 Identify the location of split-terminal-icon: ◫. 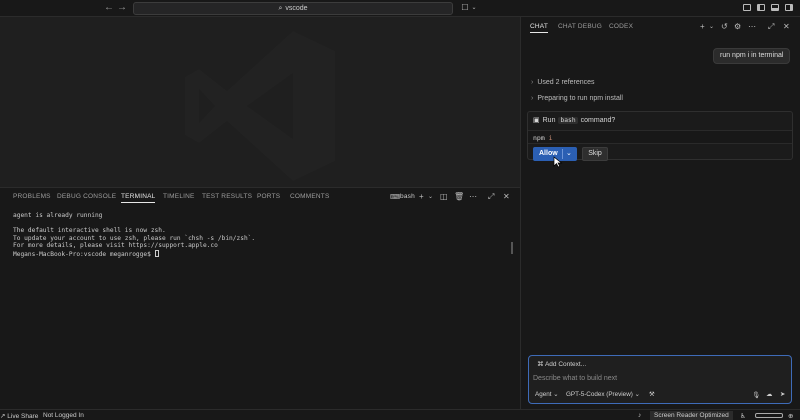
(444, 197).